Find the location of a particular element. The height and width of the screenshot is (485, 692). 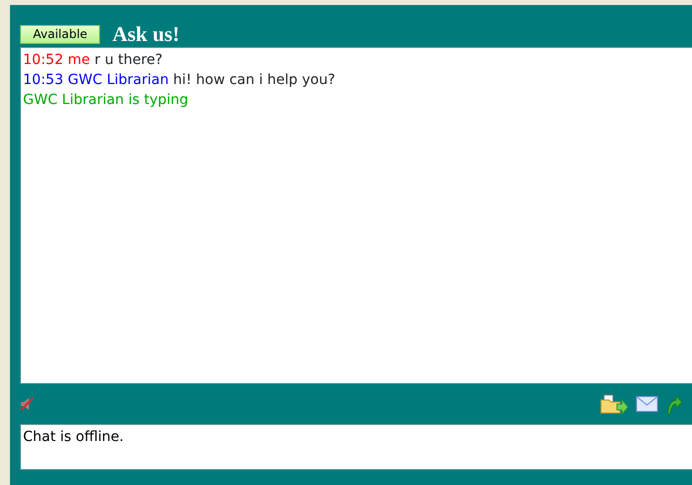

message-sender: 10:53 GWC Librarian is located at coordinates (96, 80).